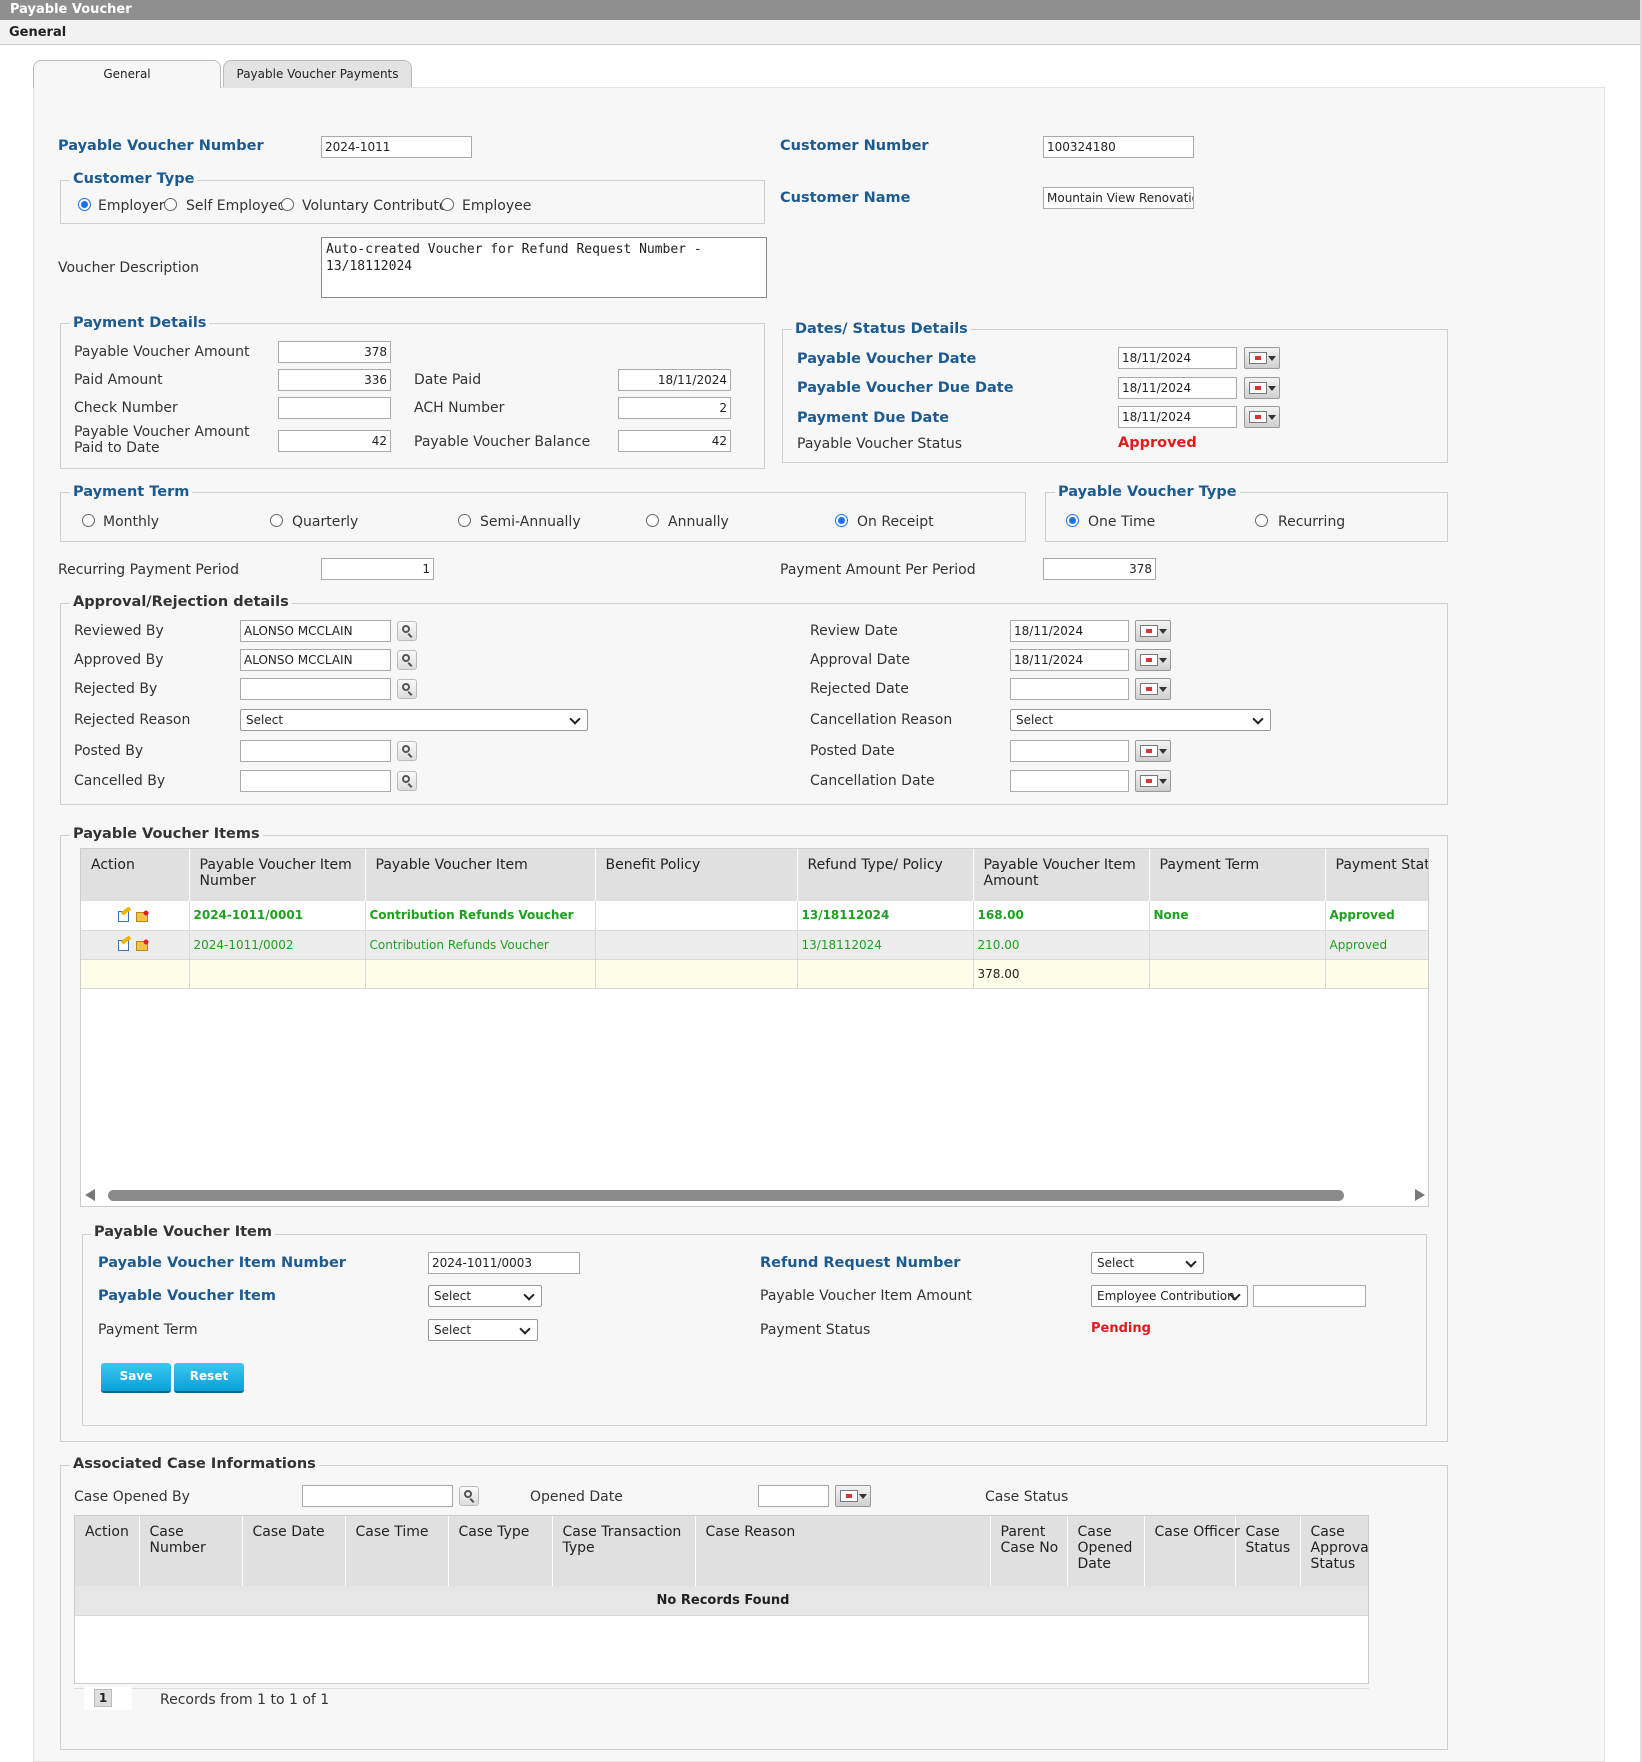  Describe the element at coordinates (480, 875) in the screenshot. I see `items-col-item: Payable Voucher Item` at that location.